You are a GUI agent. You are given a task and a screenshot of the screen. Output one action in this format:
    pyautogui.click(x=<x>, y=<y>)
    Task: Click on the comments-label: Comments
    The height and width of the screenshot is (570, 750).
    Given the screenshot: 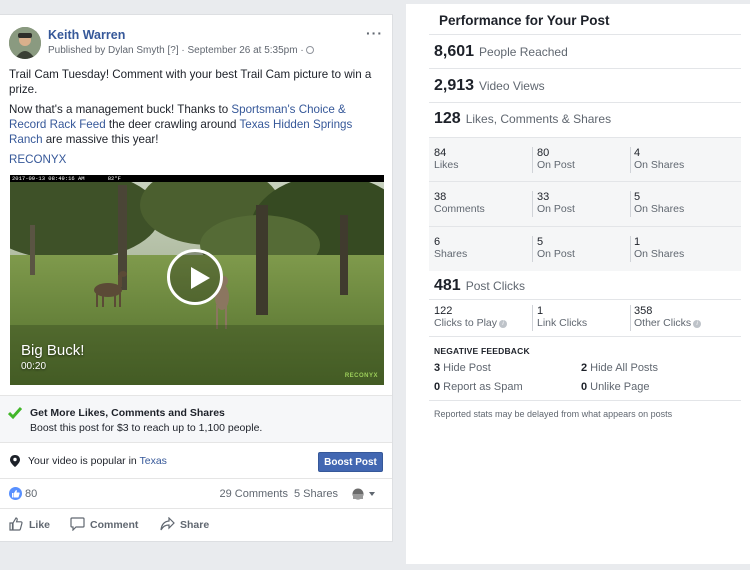 What is the action you would take?
    pyautogui.click(x=459, y=209)
    